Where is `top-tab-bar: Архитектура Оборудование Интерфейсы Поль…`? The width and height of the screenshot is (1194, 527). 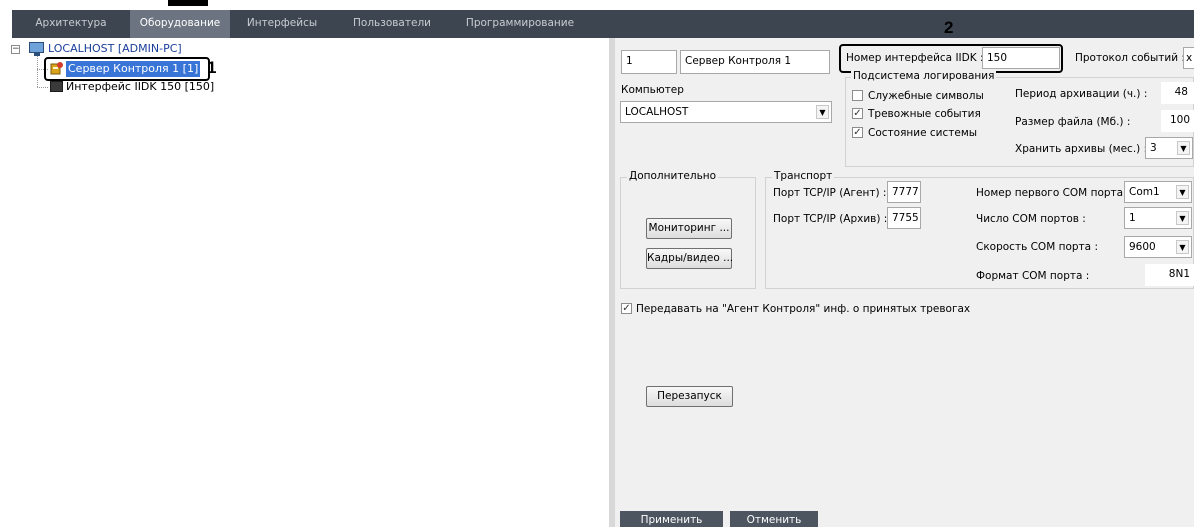 top-tab-bar: Архитектура Оборудование Интерфейсы Поль… is located at coordinates (603, 24).